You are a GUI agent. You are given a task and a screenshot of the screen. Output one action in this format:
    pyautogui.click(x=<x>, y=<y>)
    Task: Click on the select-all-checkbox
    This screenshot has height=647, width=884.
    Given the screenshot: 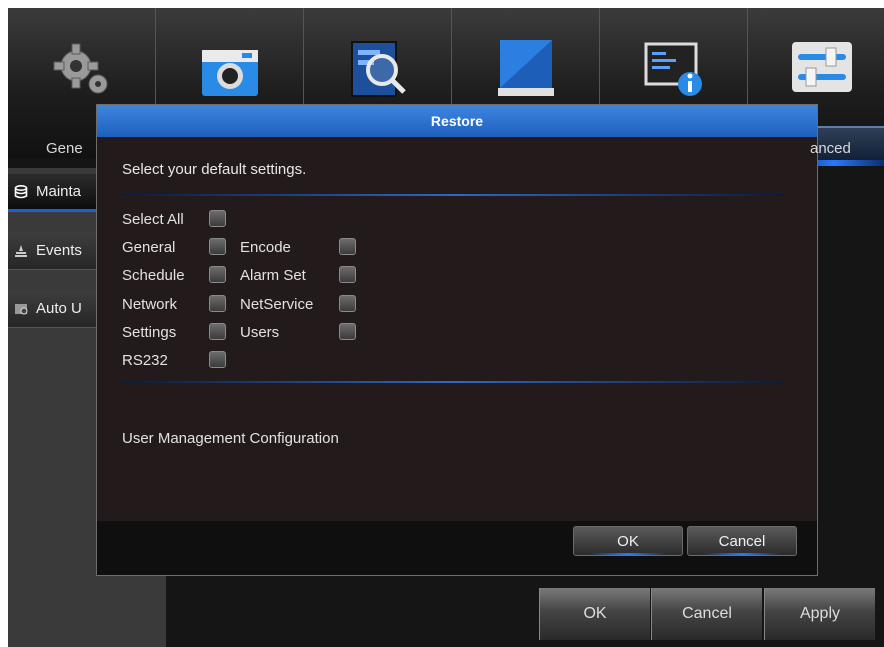 What is the action you would take?
    pyautogui.click(x=217, y=218)
    